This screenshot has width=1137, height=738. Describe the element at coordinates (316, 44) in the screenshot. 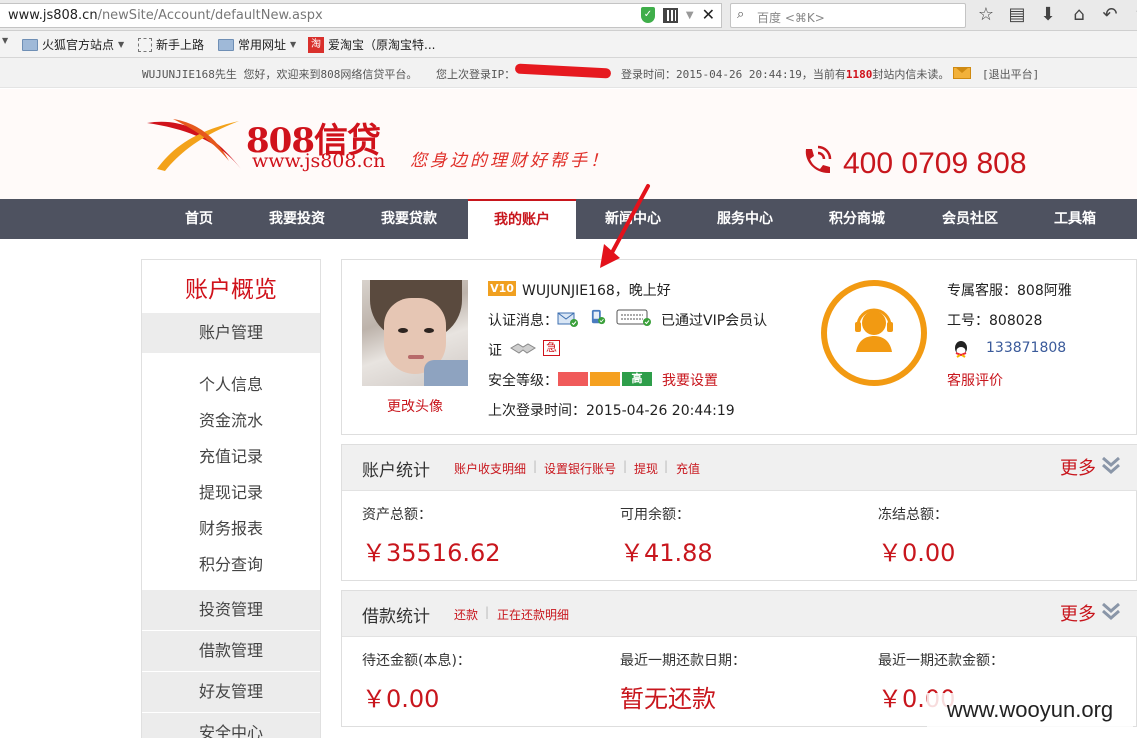

I see `taobao-icon: 淘` at that location.